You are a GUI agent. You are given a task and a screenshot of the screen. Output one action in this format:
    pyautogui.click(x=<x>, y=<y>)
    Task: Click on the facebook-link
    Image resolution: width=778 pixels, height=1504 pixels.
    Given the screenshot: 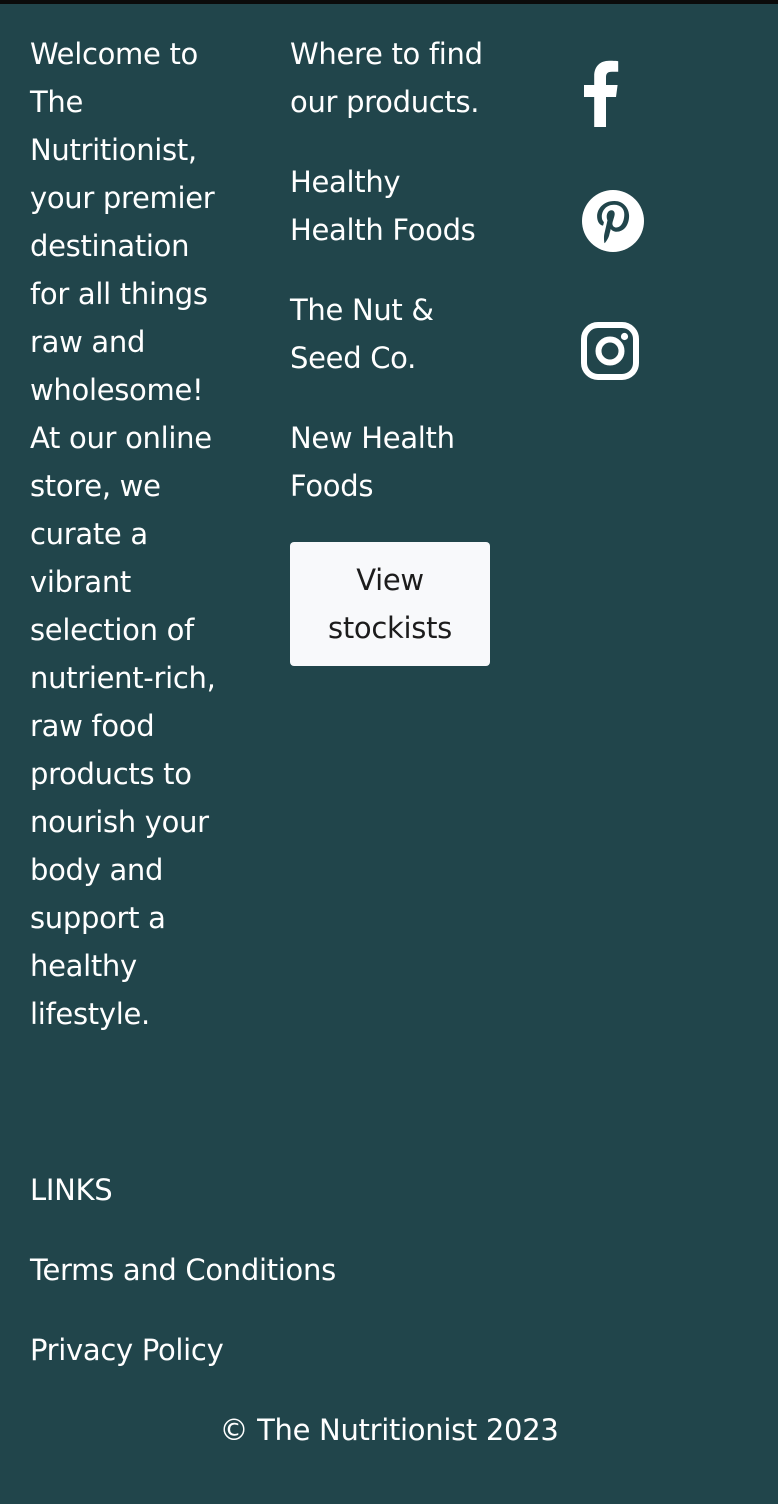 What is the action you would take?
    pyautogui.click(x=613, y=93)
    